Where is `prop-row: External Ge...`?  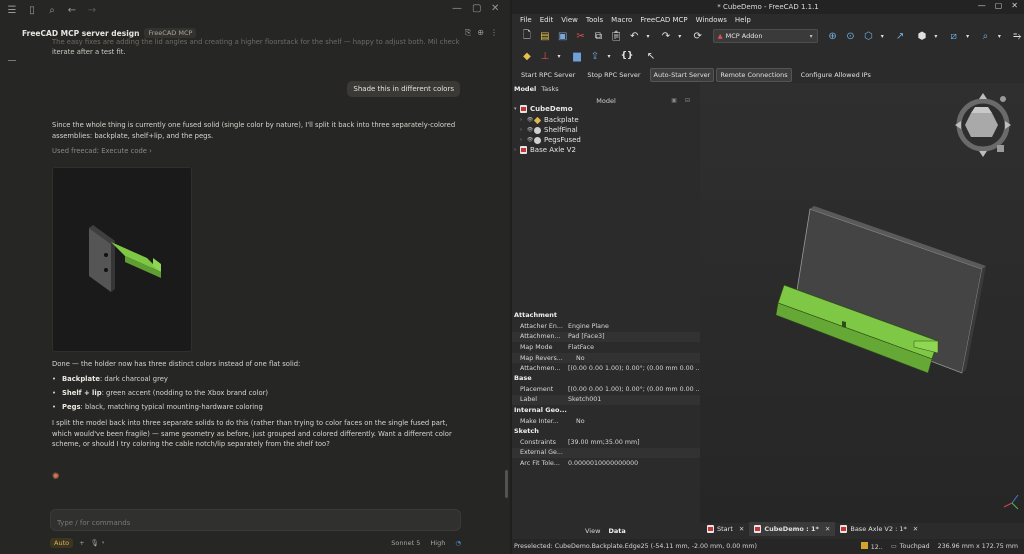
prop-row: External Ge... is located at coordinates (606, 453).